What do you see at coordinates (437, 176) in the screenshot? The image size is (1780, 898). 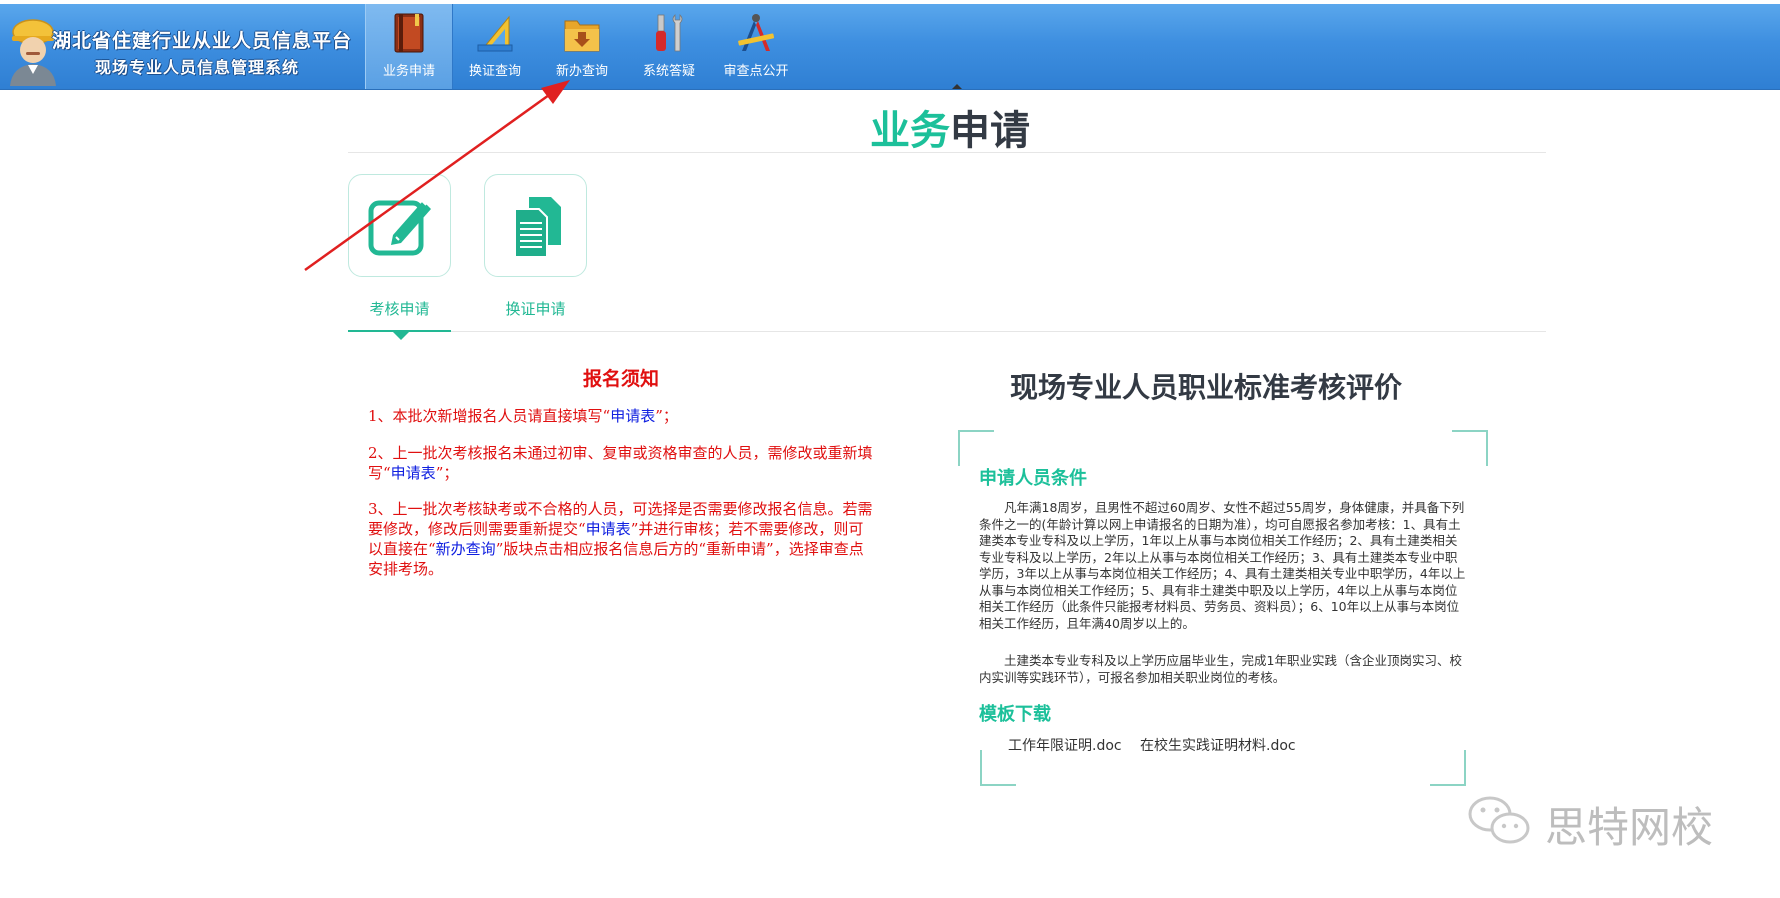 I see `annotation-arrow` at bounding box center [437, 176].